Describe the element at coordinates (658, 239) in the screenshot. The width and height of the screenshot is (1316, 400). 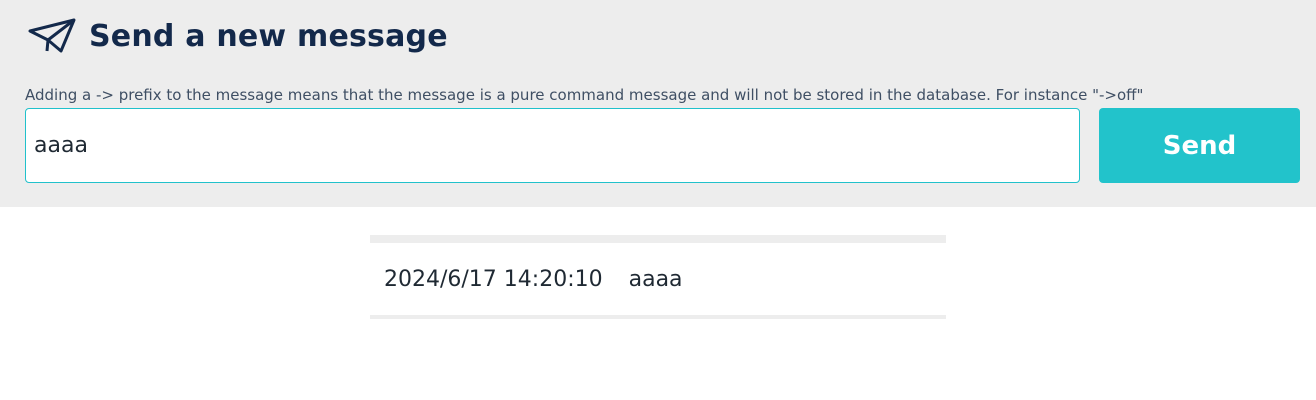
I see `list-divider` at that location.